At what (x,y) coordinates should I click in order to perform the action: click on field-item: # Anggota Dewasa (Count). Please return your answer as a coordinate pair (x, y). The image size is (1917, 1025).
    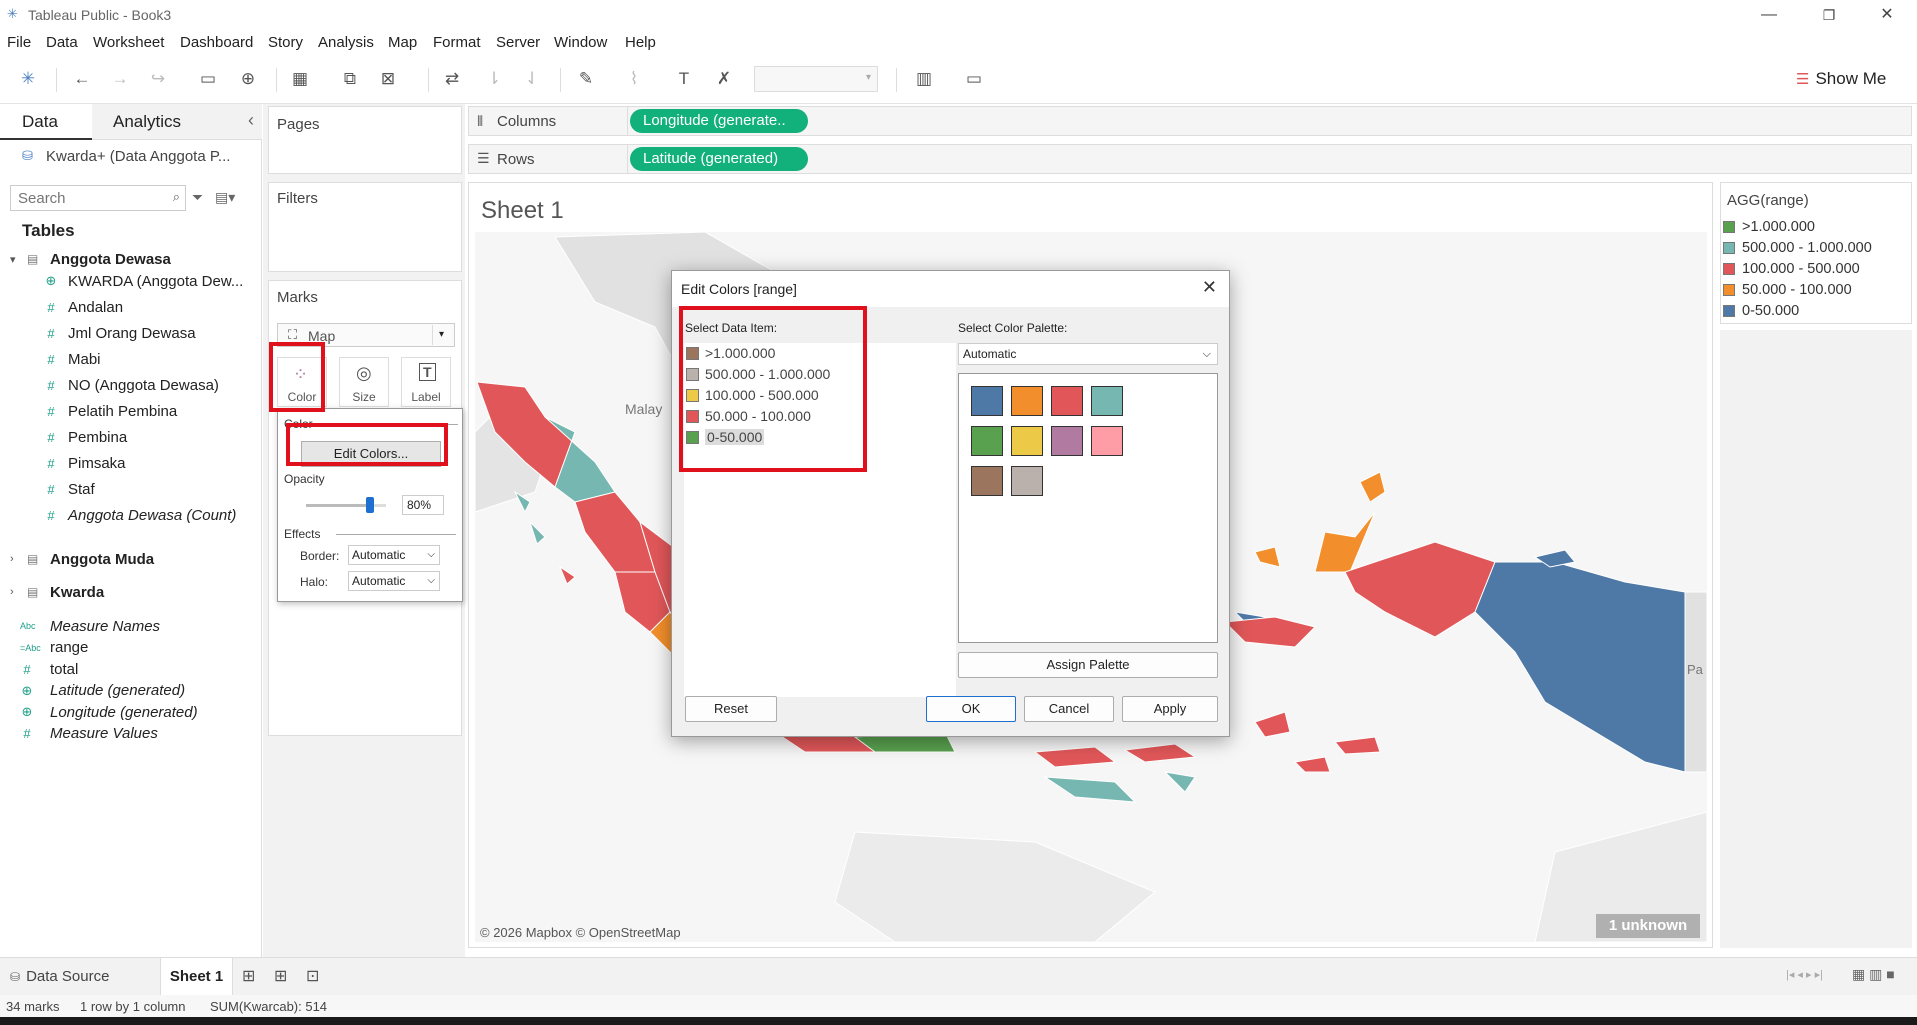
    Looking at the image, I should click on (131, 515).